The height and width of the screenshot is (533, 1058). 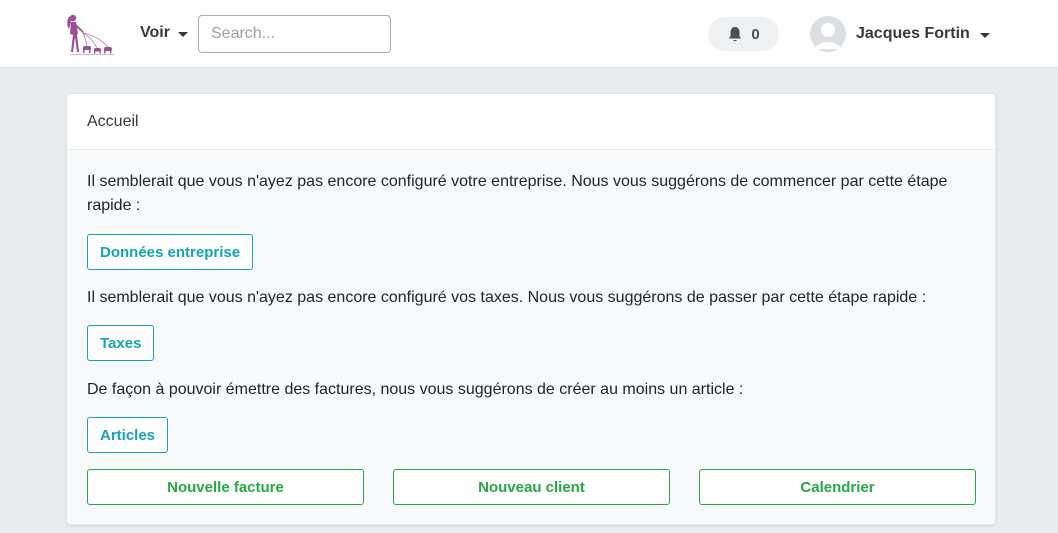 I want to click on company-data-button: Données entreprise, so click(x=170, y=252).